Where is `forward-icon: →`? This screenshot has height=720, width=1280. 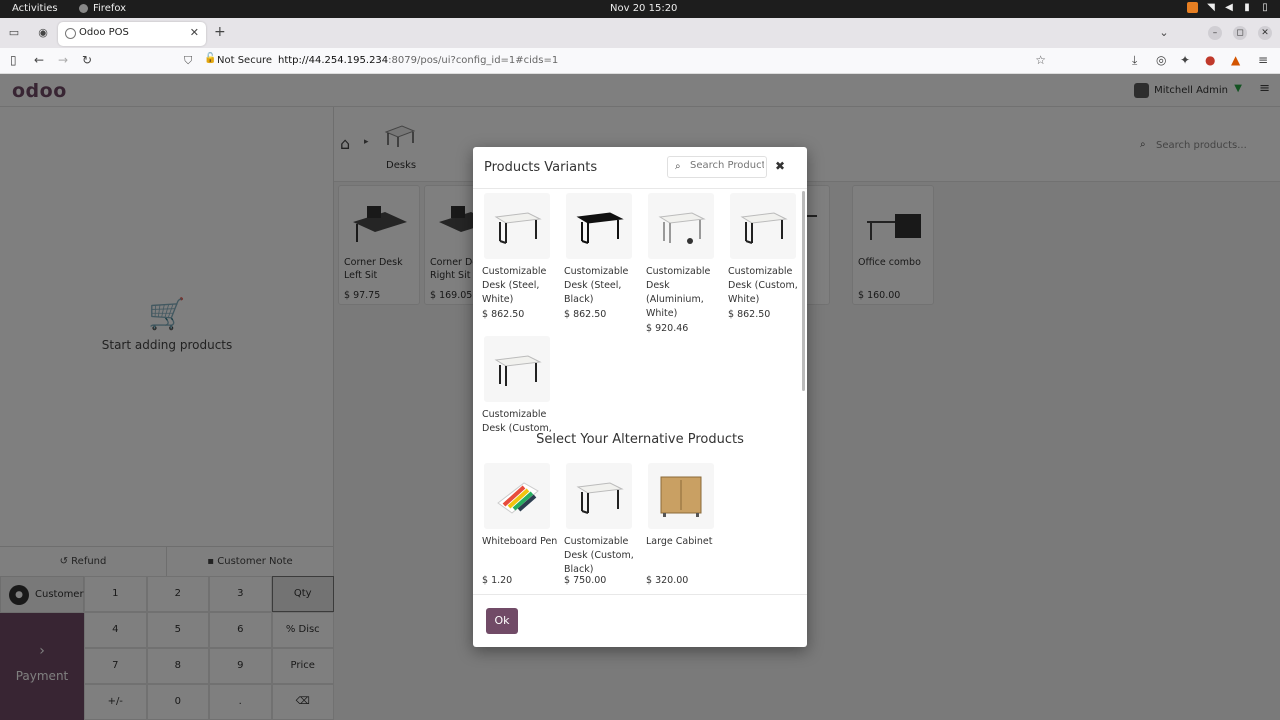 forward-icon: → is located at coordinates (63, 60).